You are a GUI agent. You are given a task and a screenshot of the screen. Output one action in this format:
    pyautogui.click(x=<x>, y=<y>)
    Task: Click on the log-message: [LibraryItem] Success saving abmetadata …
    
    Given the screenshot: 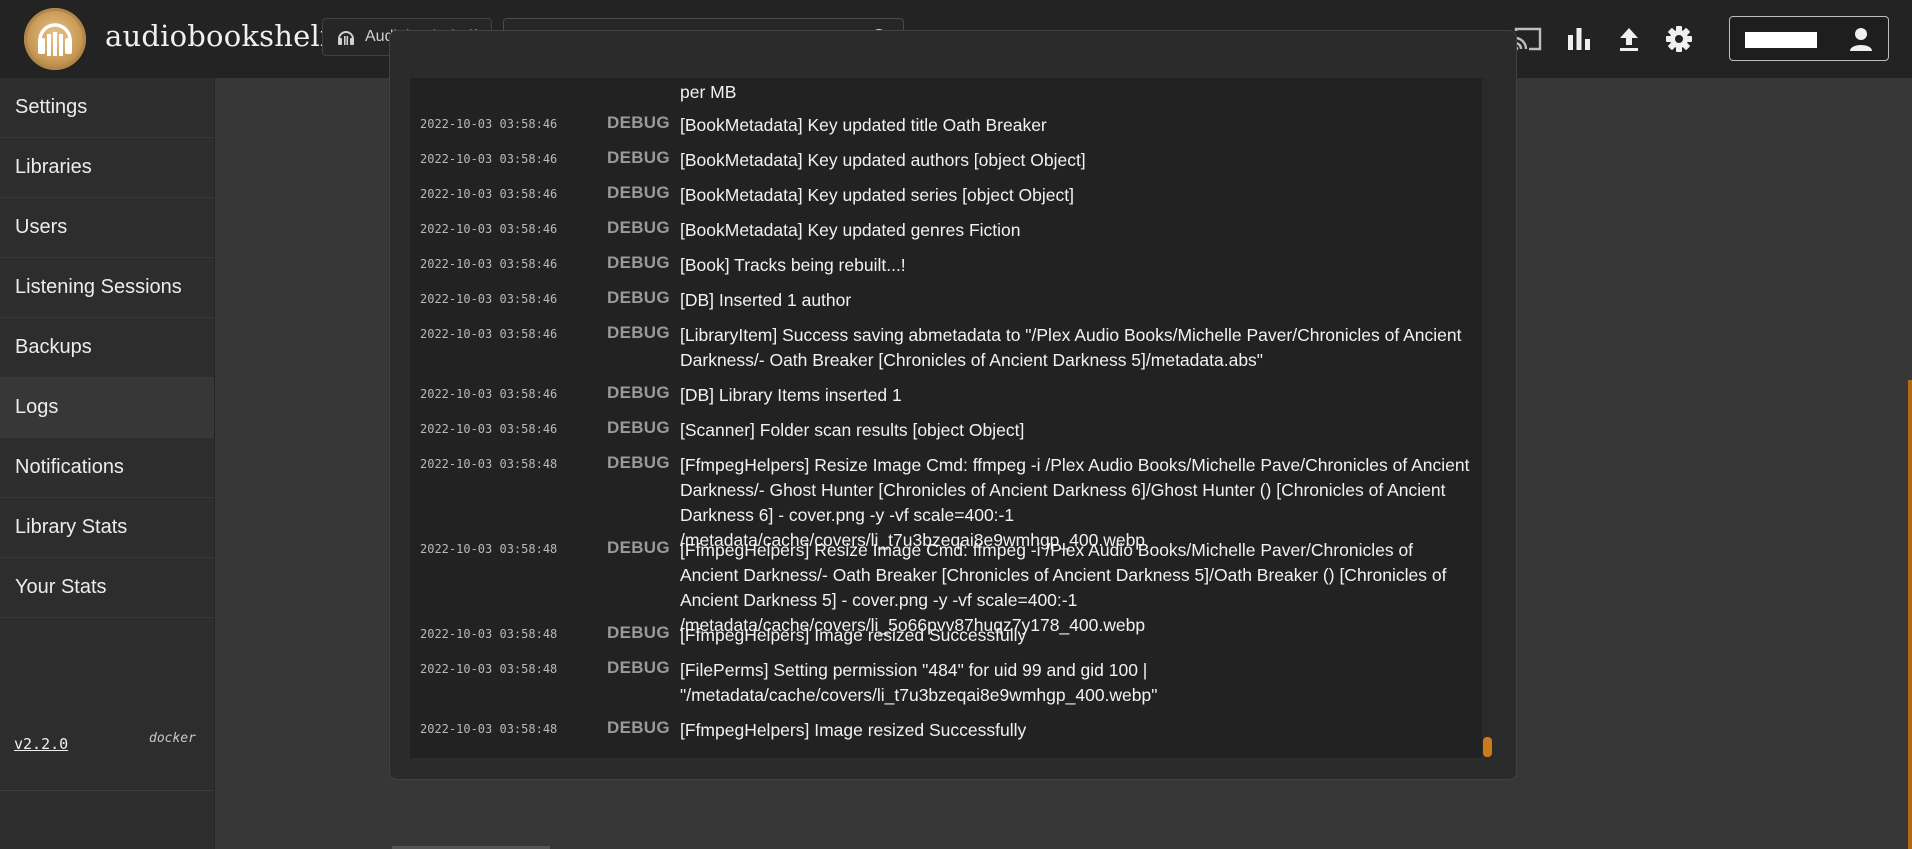 What is the action you would take?
    pyautogui.click(x=1071, y=347)
    